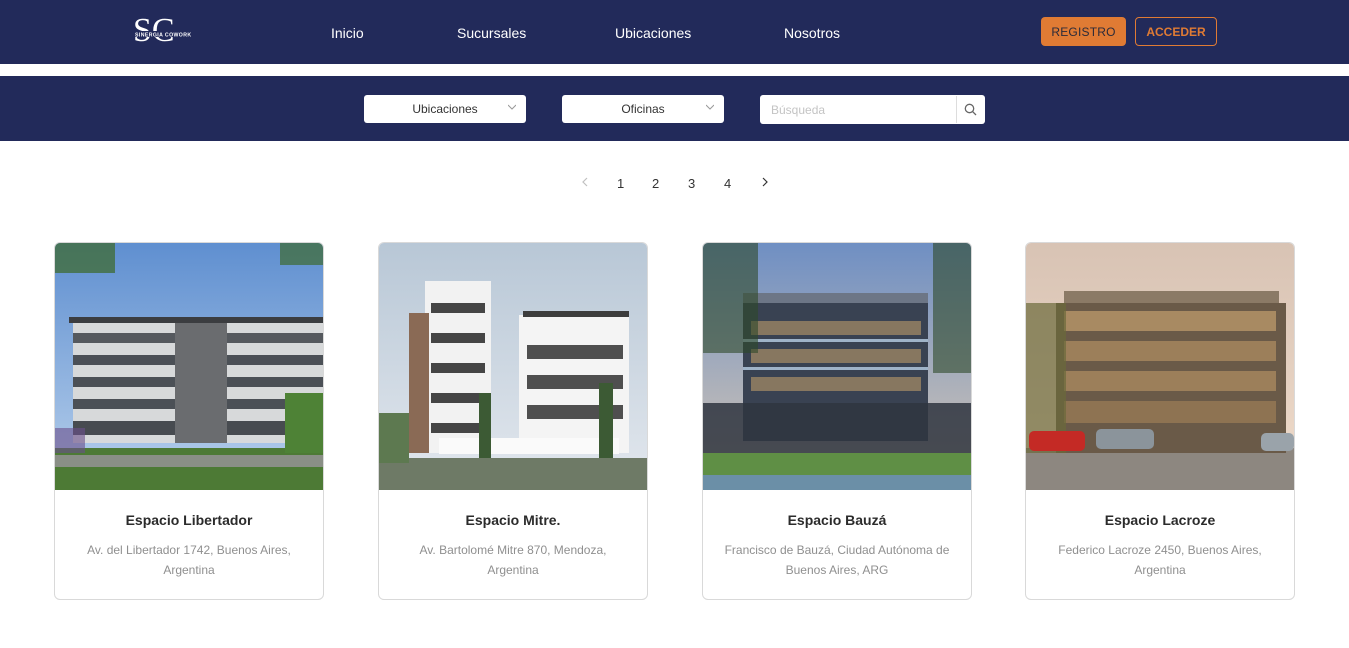 The width and height of the screenshot is (1349, 648). What do you see at coordinates (347, 33) in the screenshot?
I see `nav-link-inicio: Inicio` at bounding box center [347, 33].